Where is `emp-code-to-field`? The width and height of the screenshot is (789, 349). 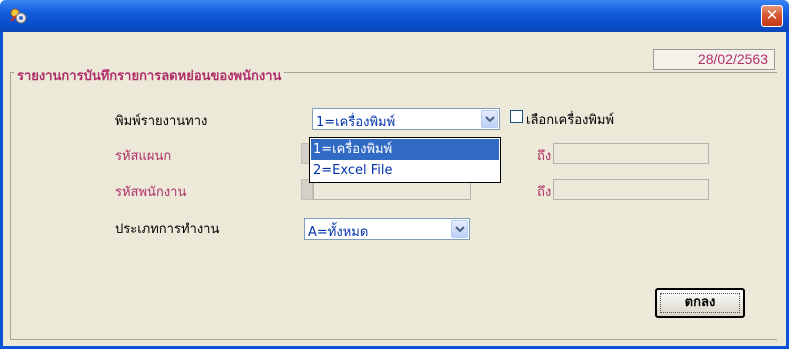
emp-code-to-field is located at coordinates (631, 189).